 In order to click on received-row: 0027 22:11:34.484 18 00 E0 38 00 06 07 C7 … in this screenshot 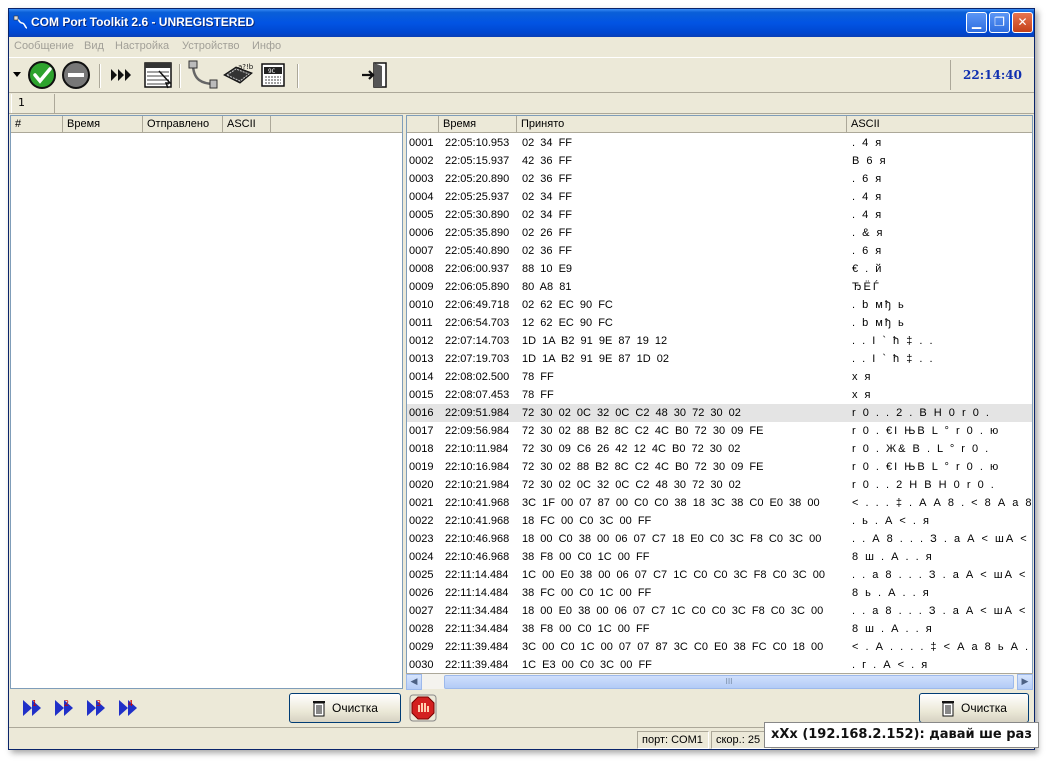, I will do `click(719, 611)`.